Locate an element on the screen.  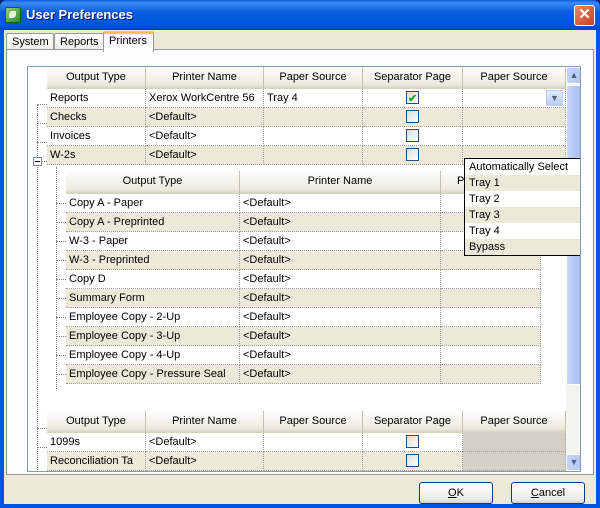
cell-output-type: Employee Copy - 4-Up is located at coordinates (153, 355).